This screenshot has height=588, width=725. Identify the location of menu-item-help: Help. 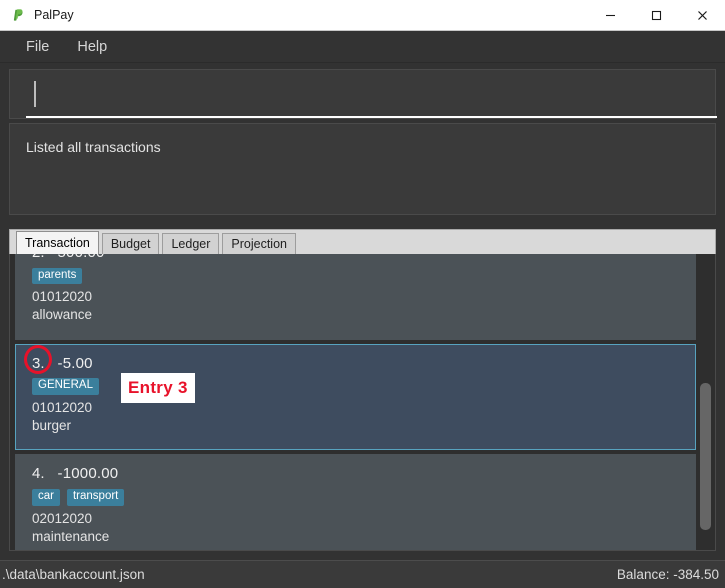
(92, 47).